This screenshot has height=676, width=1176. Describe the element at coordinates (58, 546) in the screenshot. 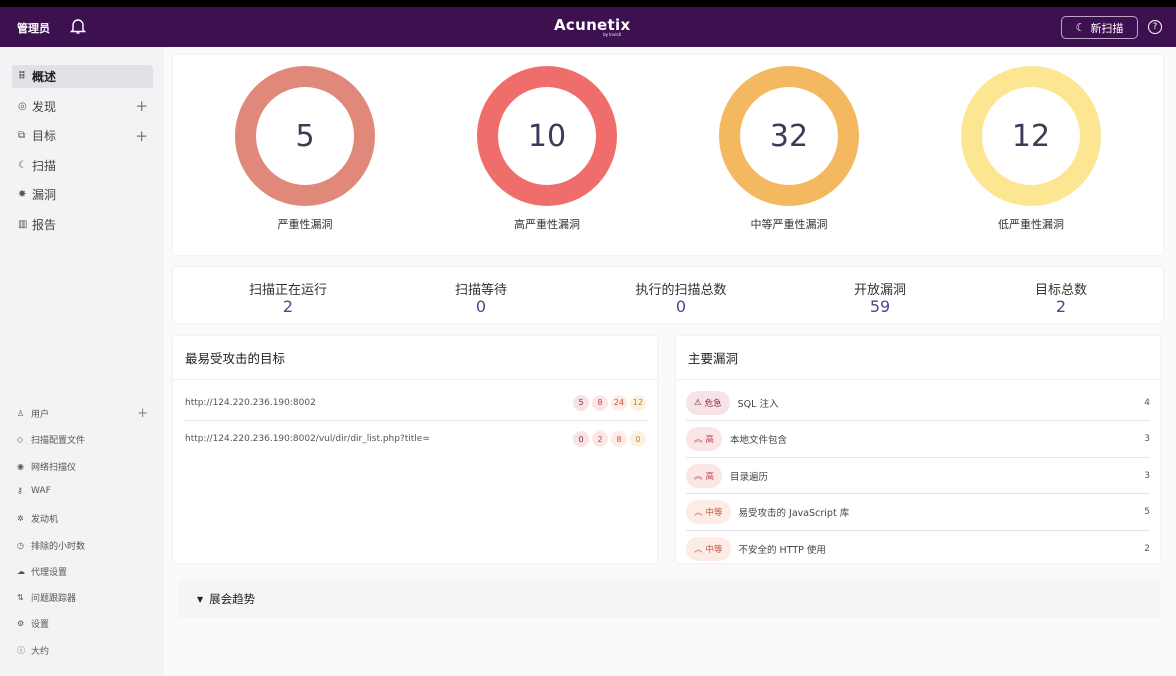

I see `sidebar-item-label: 排除的小时数` at that location.